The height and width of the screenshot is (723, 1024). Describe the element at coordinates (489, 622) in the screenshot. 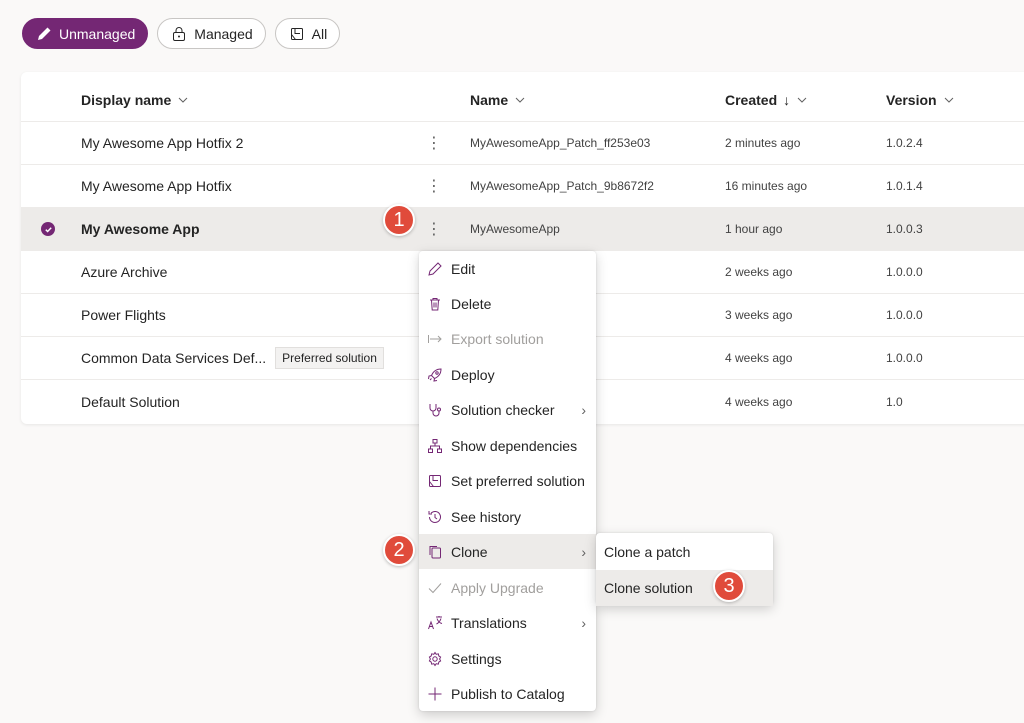

I see `menu-item-label: Translations` at that location.